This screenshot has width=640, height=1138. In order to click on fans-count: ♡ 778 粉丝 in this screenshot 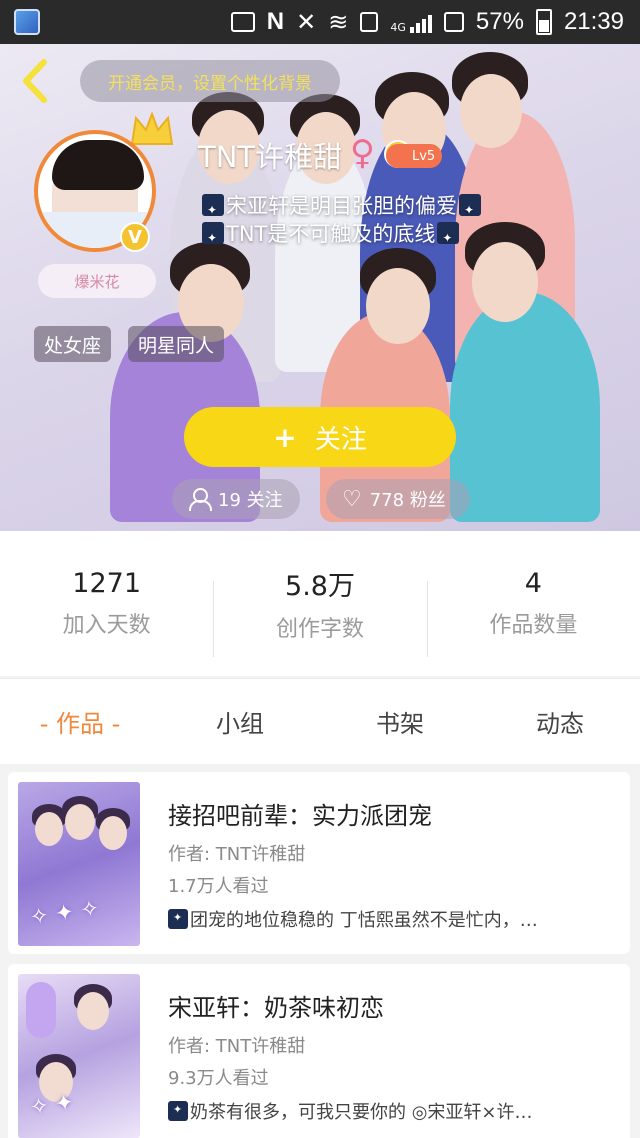, I will do `click(398, 499)`.